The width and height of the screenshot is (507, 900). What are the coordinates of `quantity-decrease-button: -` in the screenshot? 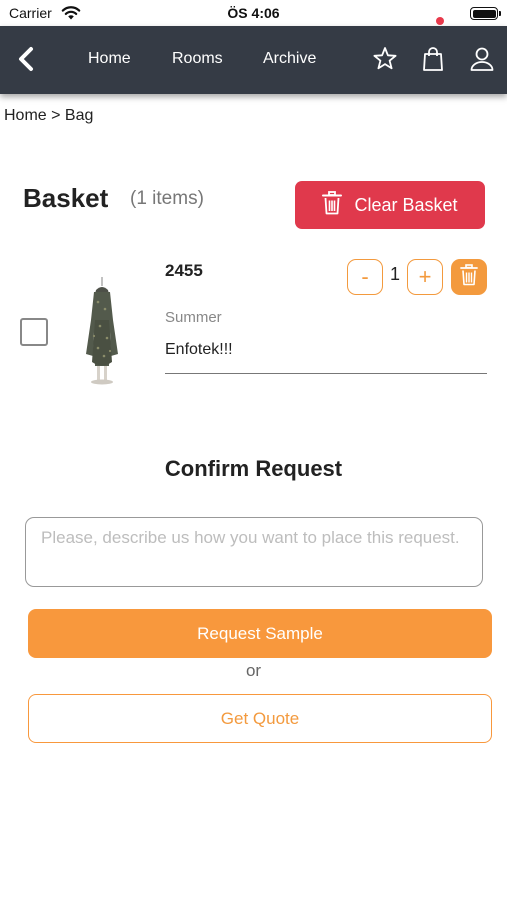 It's located at (365, 277).